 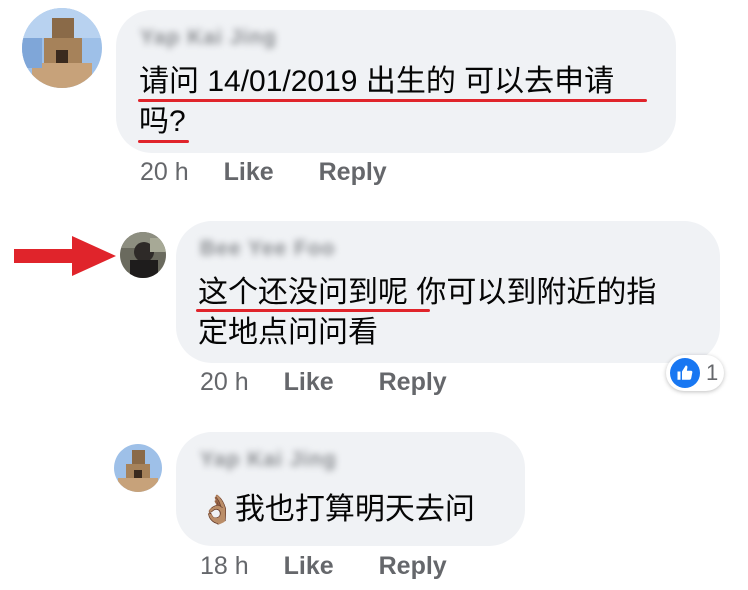 I want to click on comment-text: 👌🏽我也打算明天去问, so click(x=337, y=510).